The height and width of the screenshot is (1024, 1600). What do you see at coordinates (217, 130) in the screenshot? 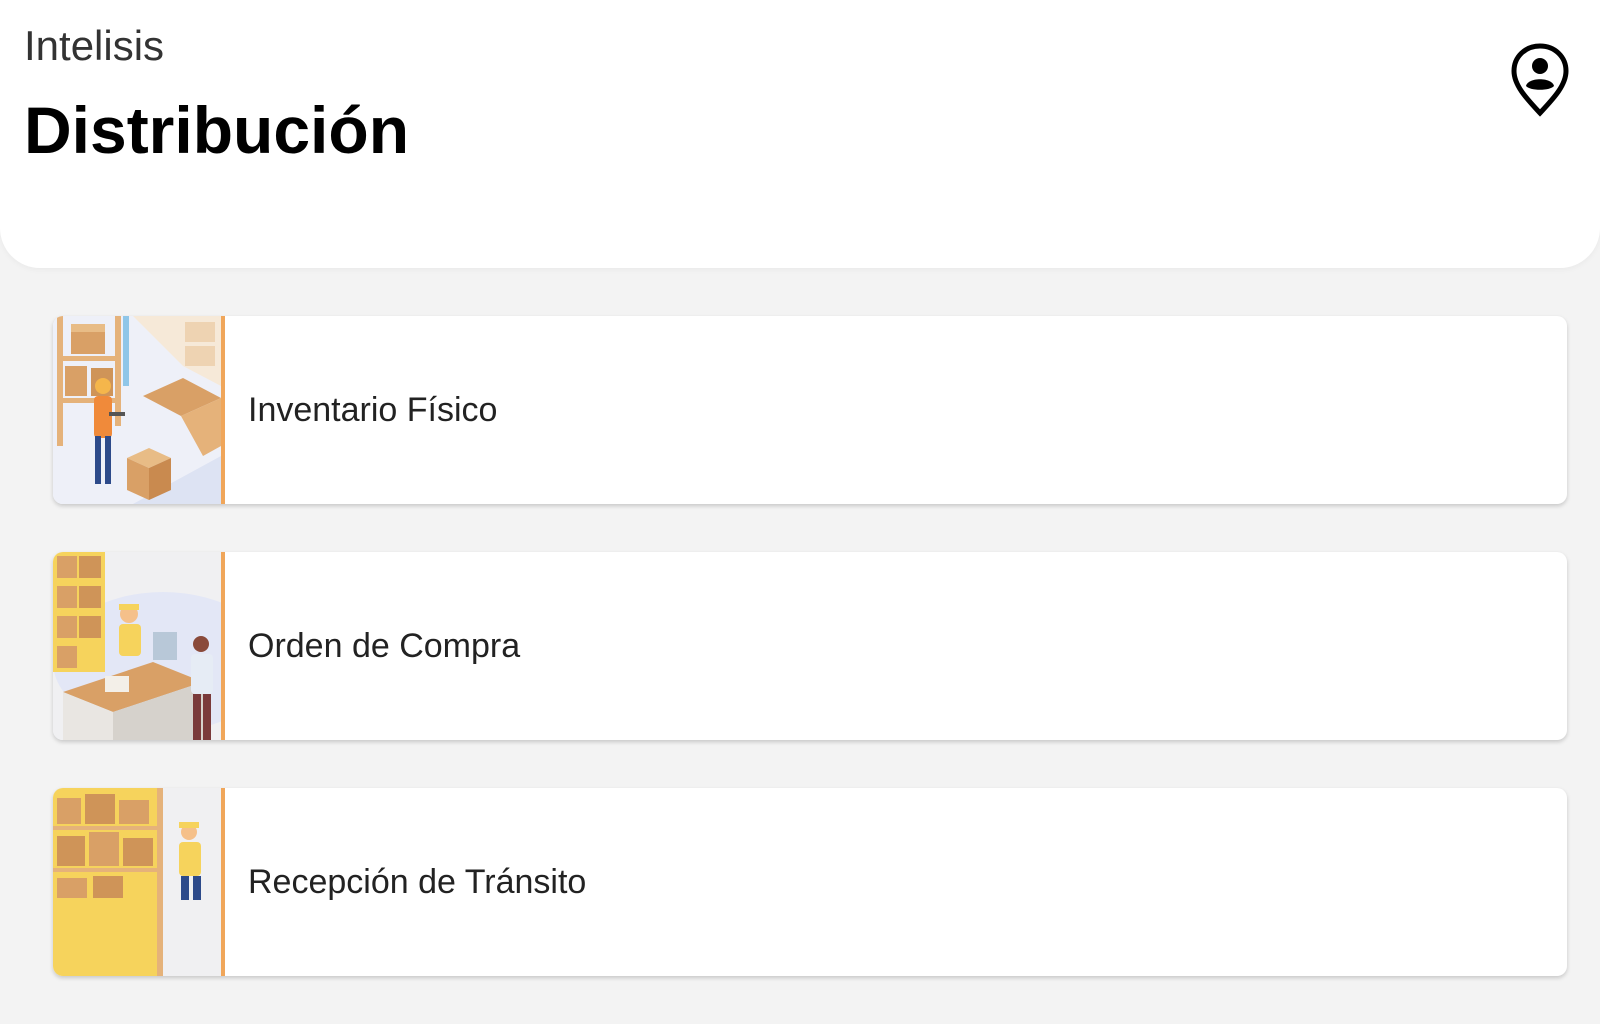
I see `page-title: Distribución` at bounding box center [217, 130].